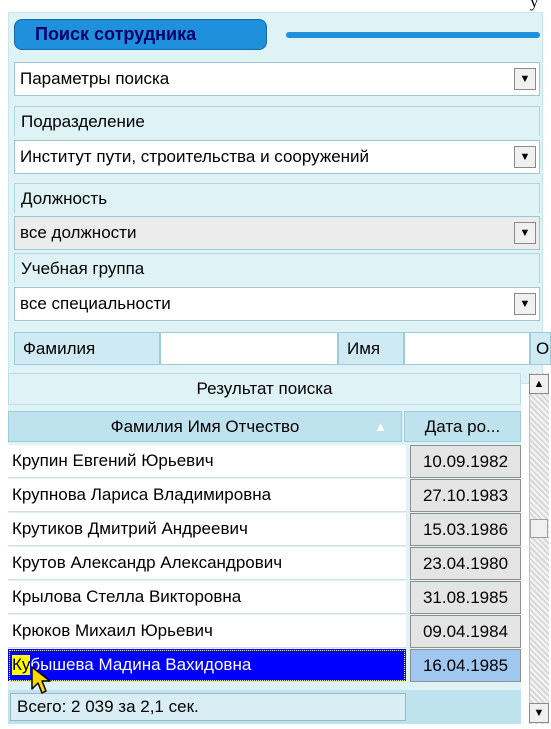 The height and width of the screenshot is (729, 551). Describe the element at coordinates (277, 304) in the screenshot. I see `study-group-select: все специальности ▼` at that location.